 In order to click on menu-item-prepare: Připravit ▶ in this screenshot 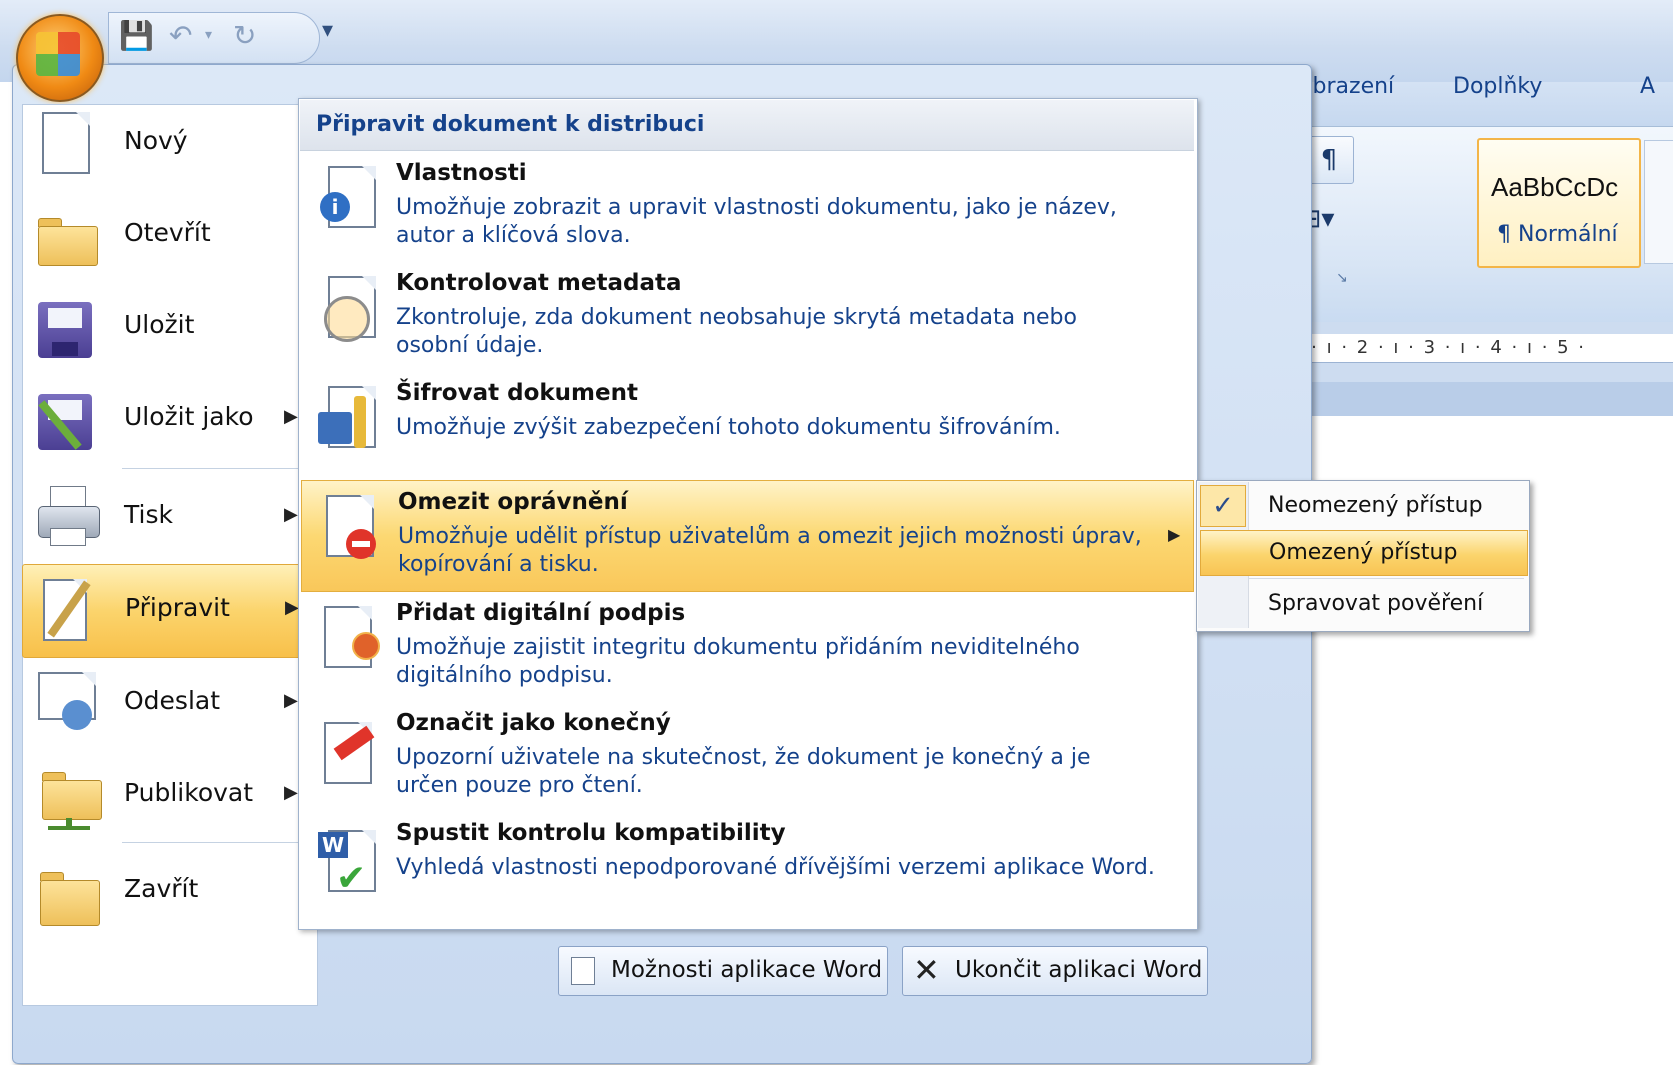, I will do `click(170, 611)`.